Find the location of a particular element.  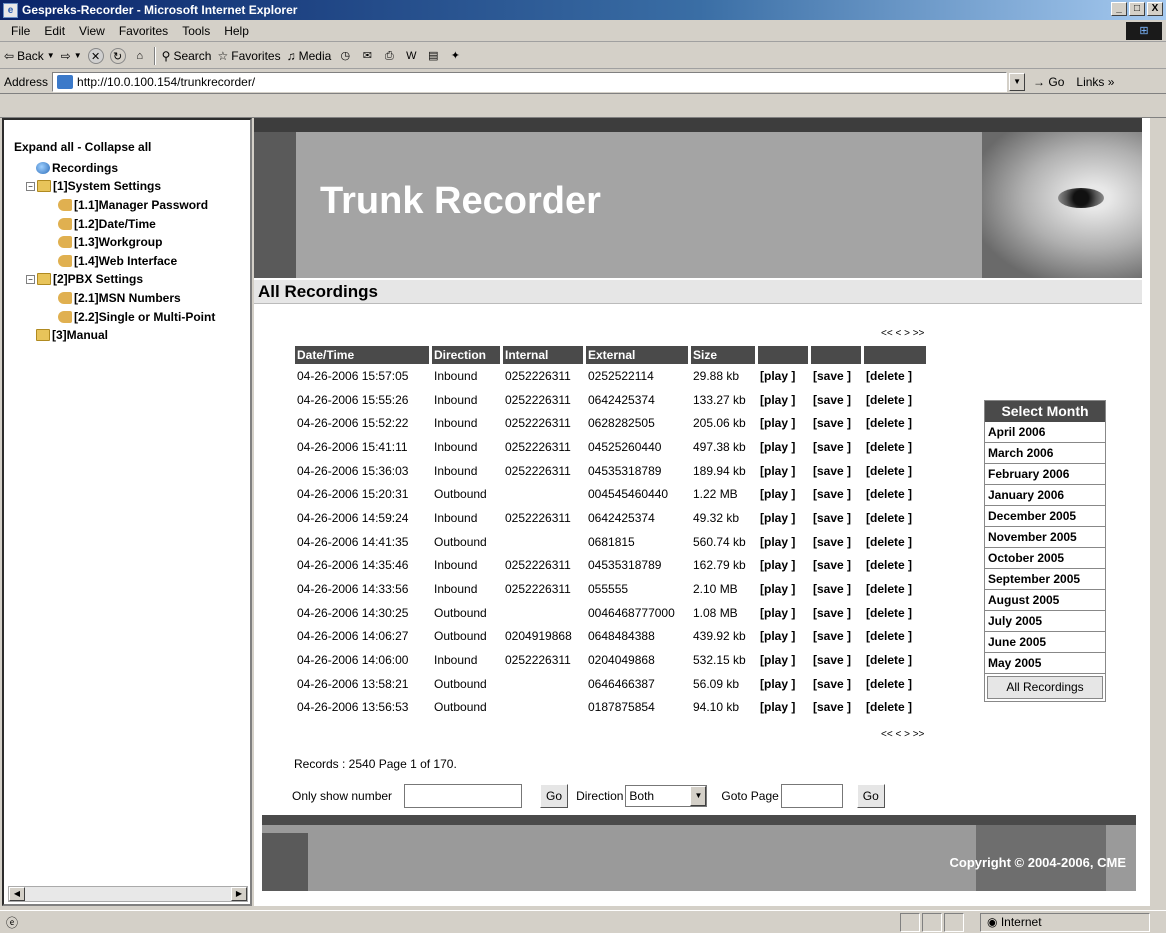

tree-item-workgroup: [1.3]Workgroup is located at coordinates (132, 242).